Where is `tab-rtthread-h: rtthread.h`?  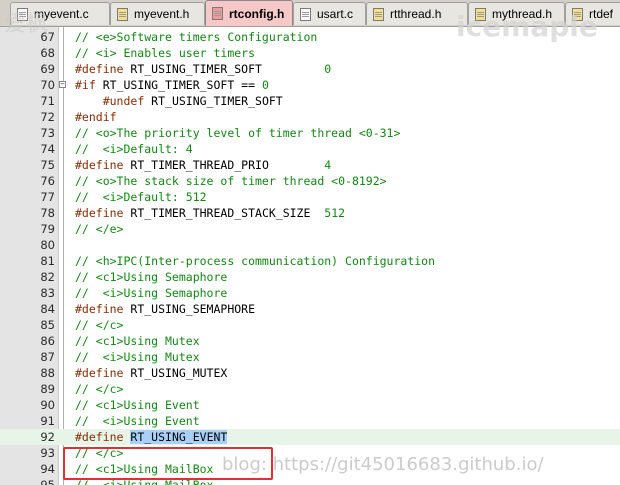
tab-rtthread-h: rtthread.h is located at coordinates (417, 13).